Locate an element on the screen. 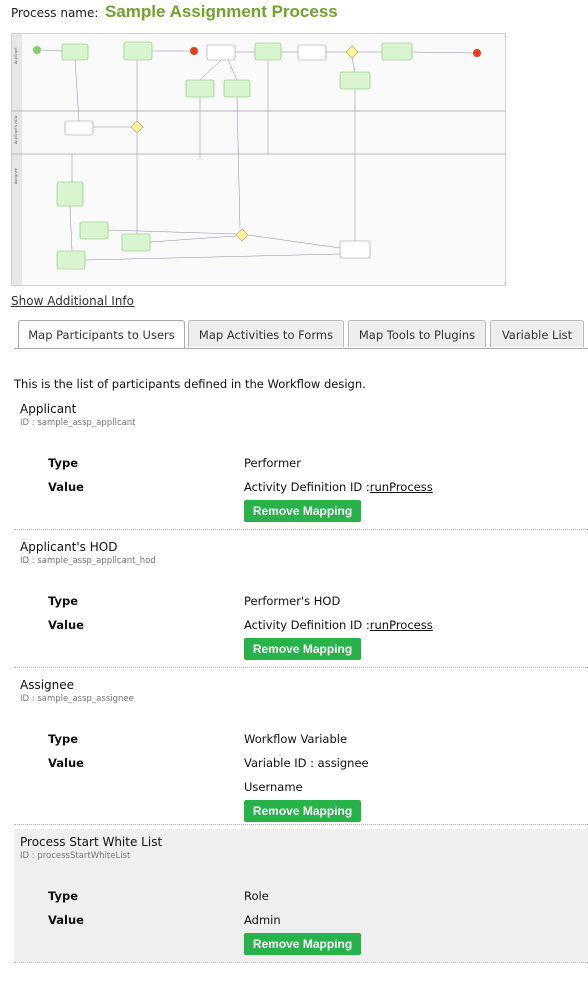 The height and width of the screenshot is (984, 588). lane-label: Applicant is located at coordinates (16, 55).